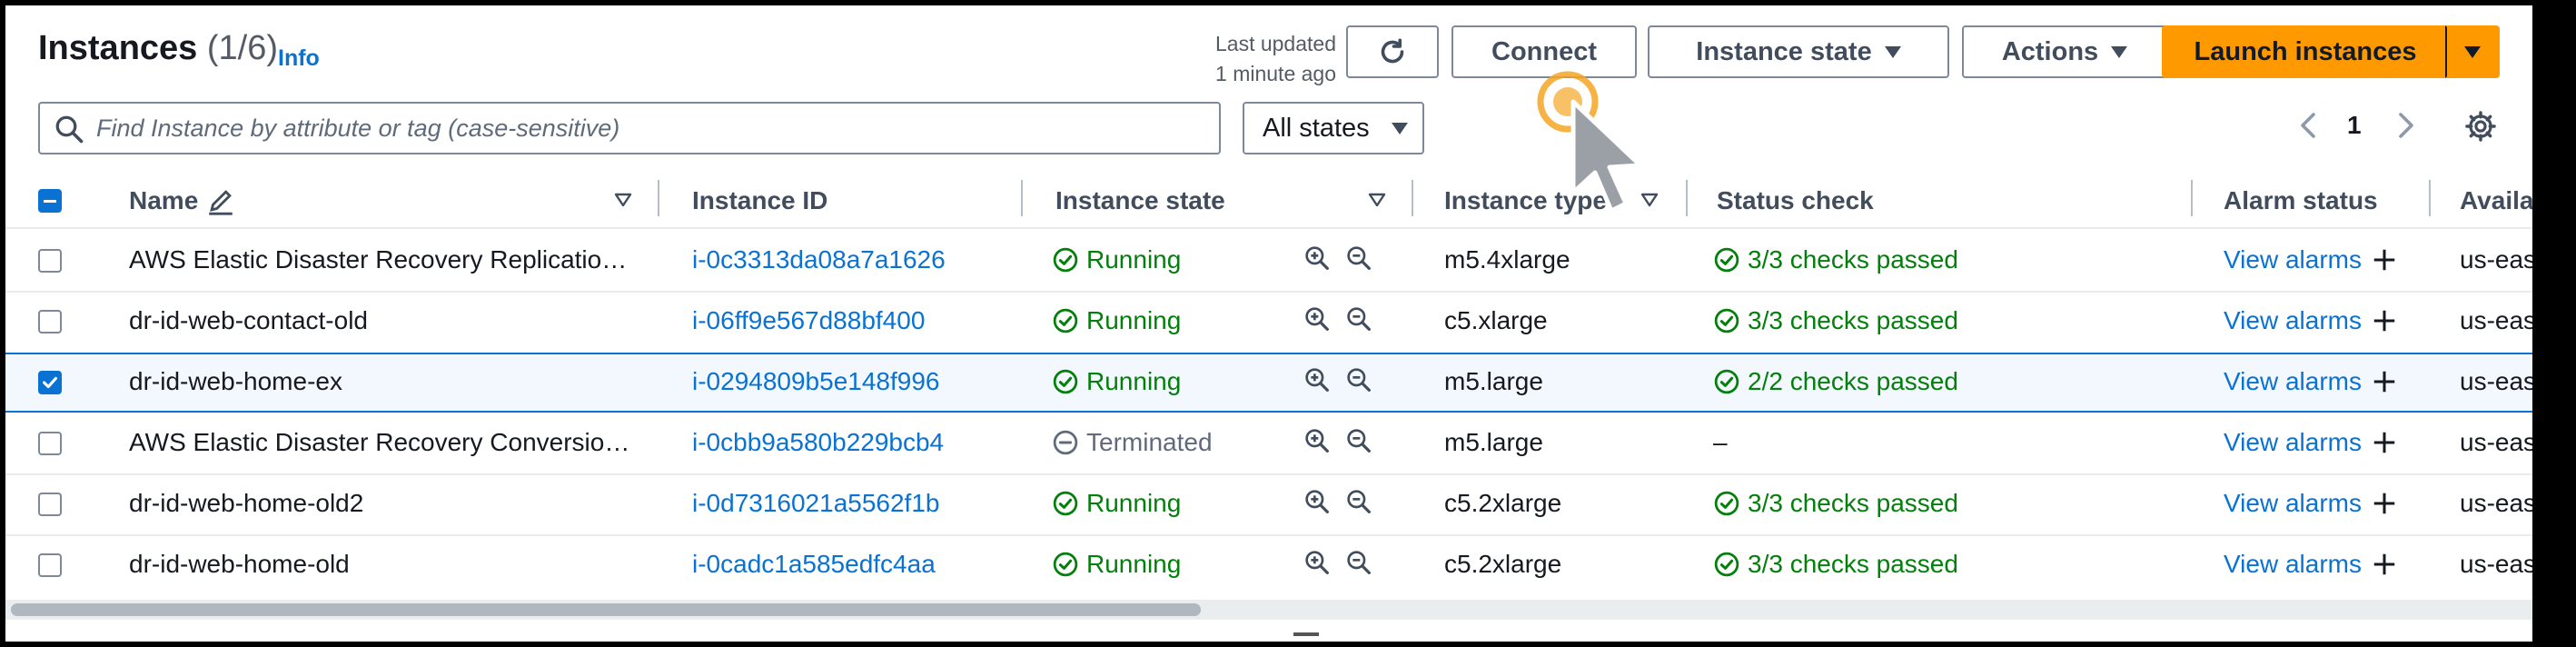 The width and height of the screenshot is (2576, 647). What do you see at coordinates (1493, 381) in the screenshot?
I see `instance-type: m5.large` at bounding box center [1493, 381].